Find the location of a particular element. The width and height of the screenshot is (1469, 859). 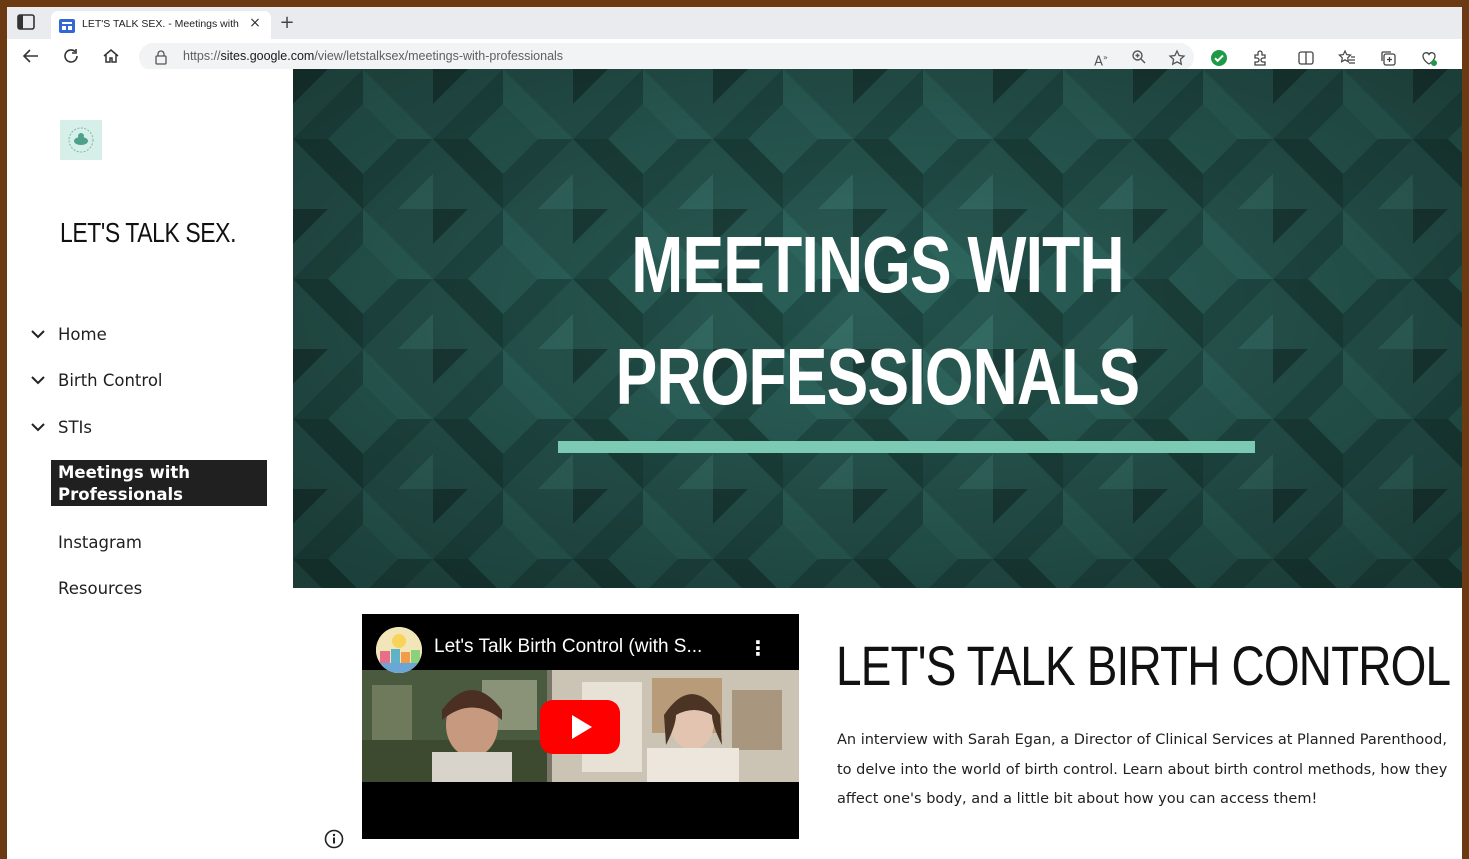

lock-icon is located at coordinates (161, 57).